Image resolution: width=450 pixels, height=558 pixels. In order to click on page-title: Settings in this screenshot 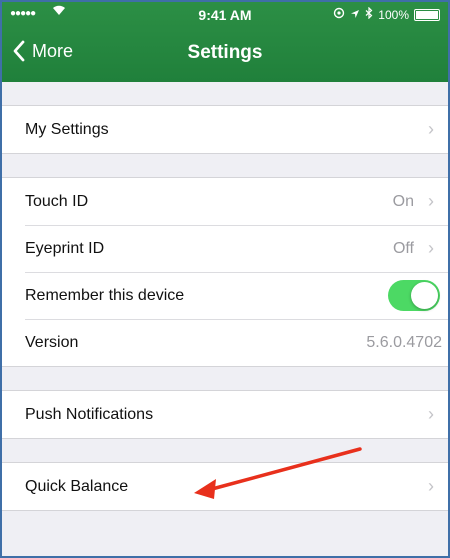, I will do `click(225, 52)`.